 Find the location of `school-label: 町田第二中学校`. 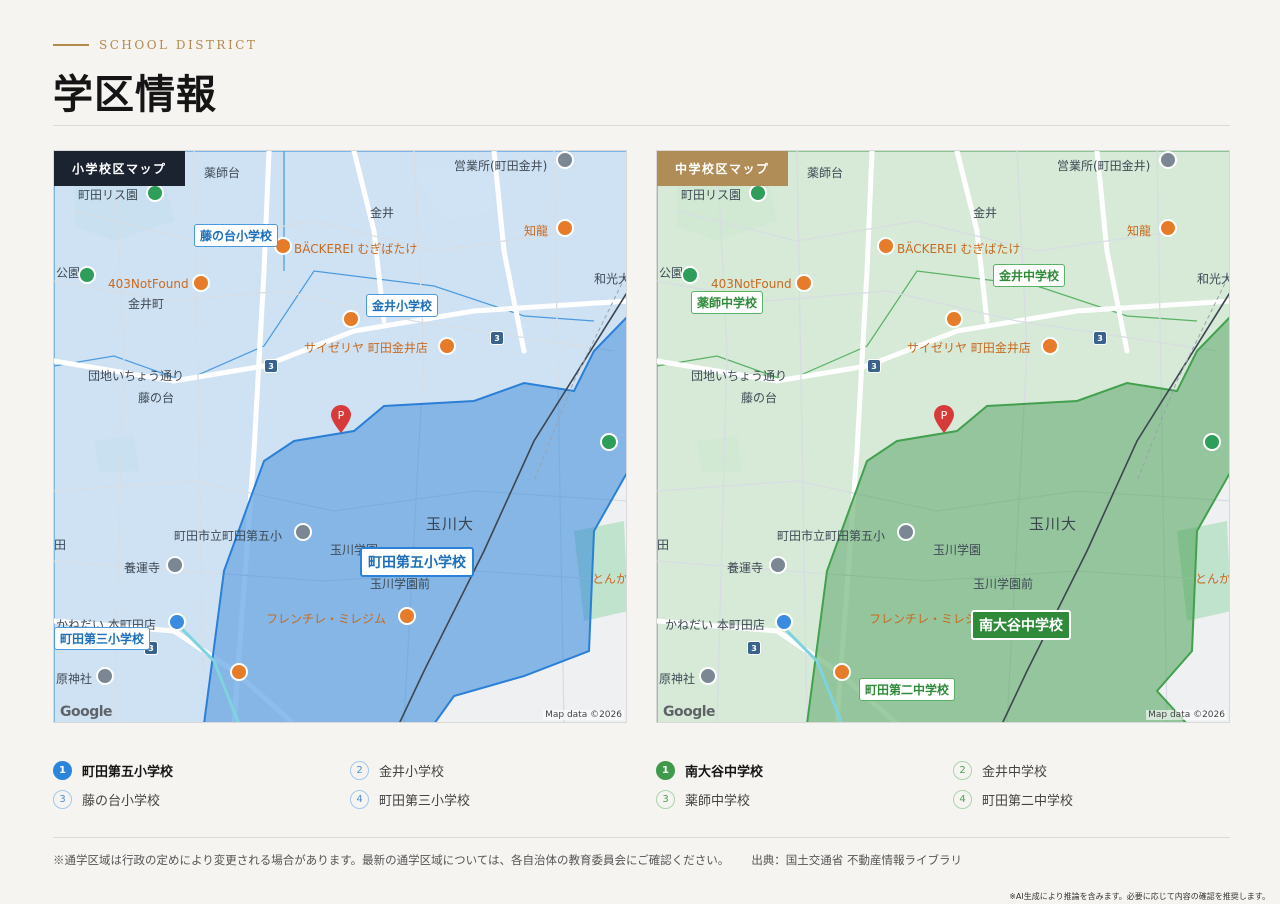

school-label: 町田第二中学校 is located at coordinates (907, 689).